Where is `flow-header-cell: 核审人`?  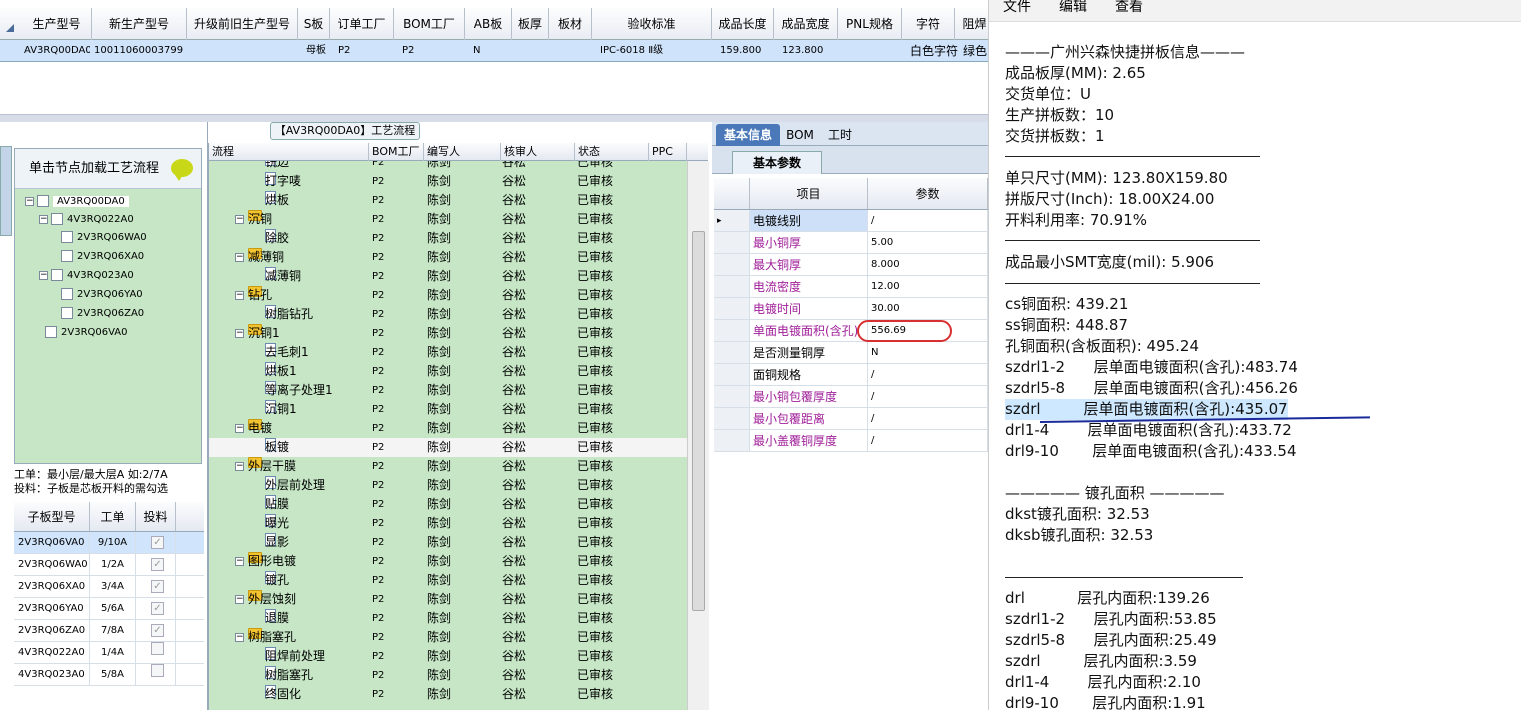 flow-header-cell: 核审人 is located at coordinates (538, 152).